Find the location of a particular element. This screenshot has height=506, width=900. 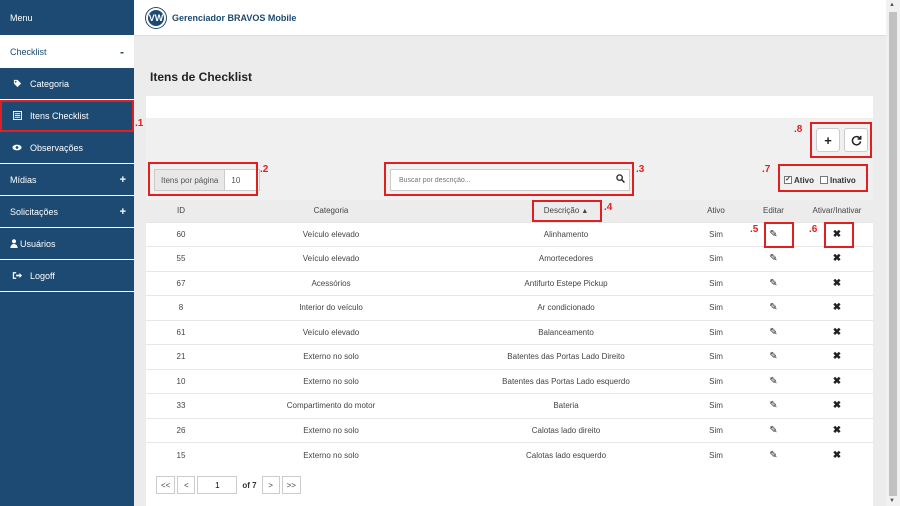

top-bar: VW Gerenciador BRAVOS Mobile is located at coordinates (510, 18).